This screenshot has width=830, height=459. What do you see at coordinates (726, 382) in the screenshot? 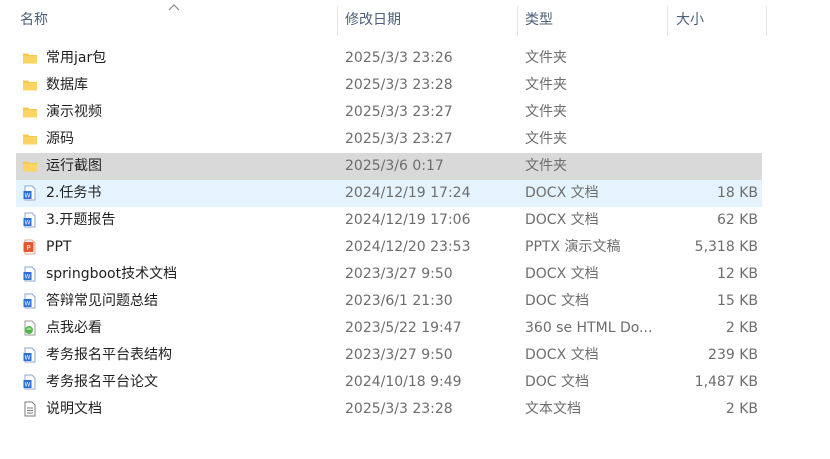
I see `file-size: 1,487 KB` at bounding box center [726, 382].